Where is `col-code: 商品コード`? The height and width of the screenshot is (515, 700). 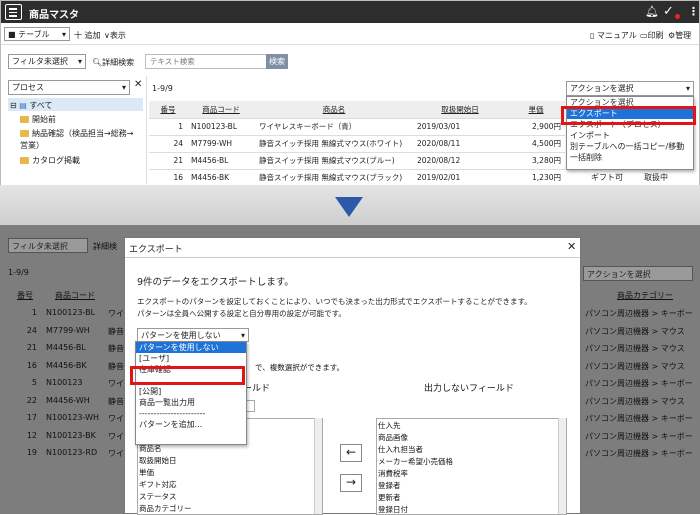 col-code: 商品コード is located at coordinates (221, 110).